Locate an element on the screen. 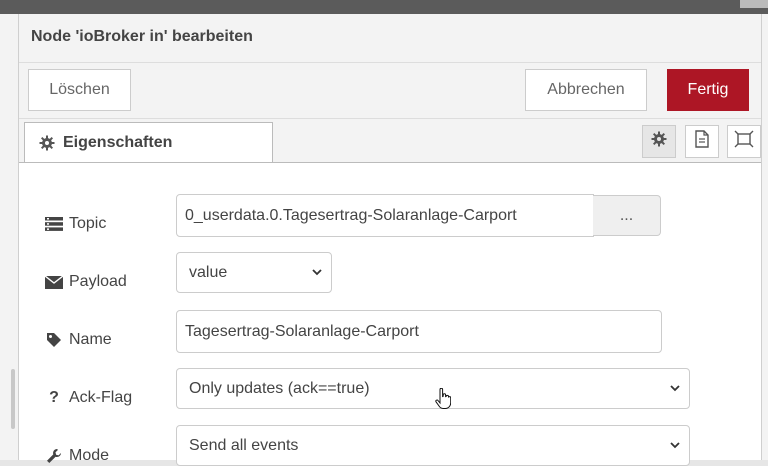 The width and height of the screenshot is (768, 466). document-icon is located at coordinates (702, 141).